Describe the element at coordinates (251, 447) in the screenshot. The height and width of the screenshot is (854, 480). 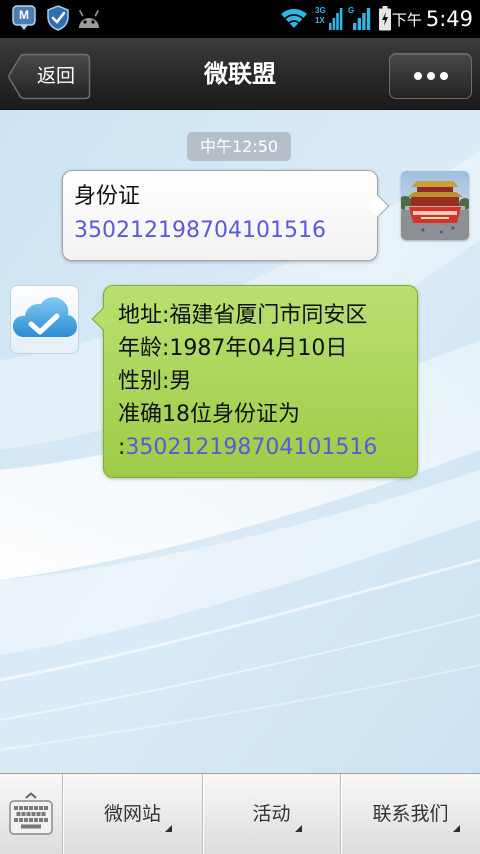
I see `received-message-number-link: 350212198704101516` at that location.